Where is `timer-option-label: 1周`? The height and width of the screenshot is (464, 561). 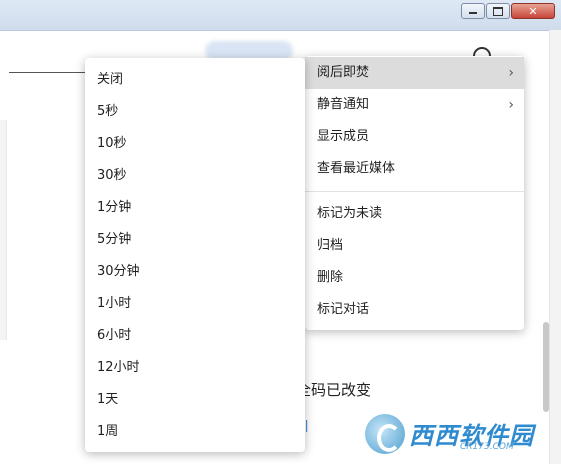 timer-option-label: 1周 is located at coordinates (108, 431).